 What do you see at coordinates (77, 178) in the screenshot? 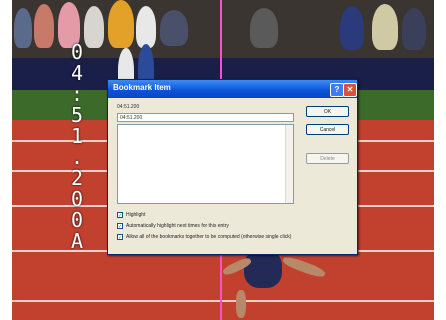
I see `time-char: 2` at bounding box center [77, 178].